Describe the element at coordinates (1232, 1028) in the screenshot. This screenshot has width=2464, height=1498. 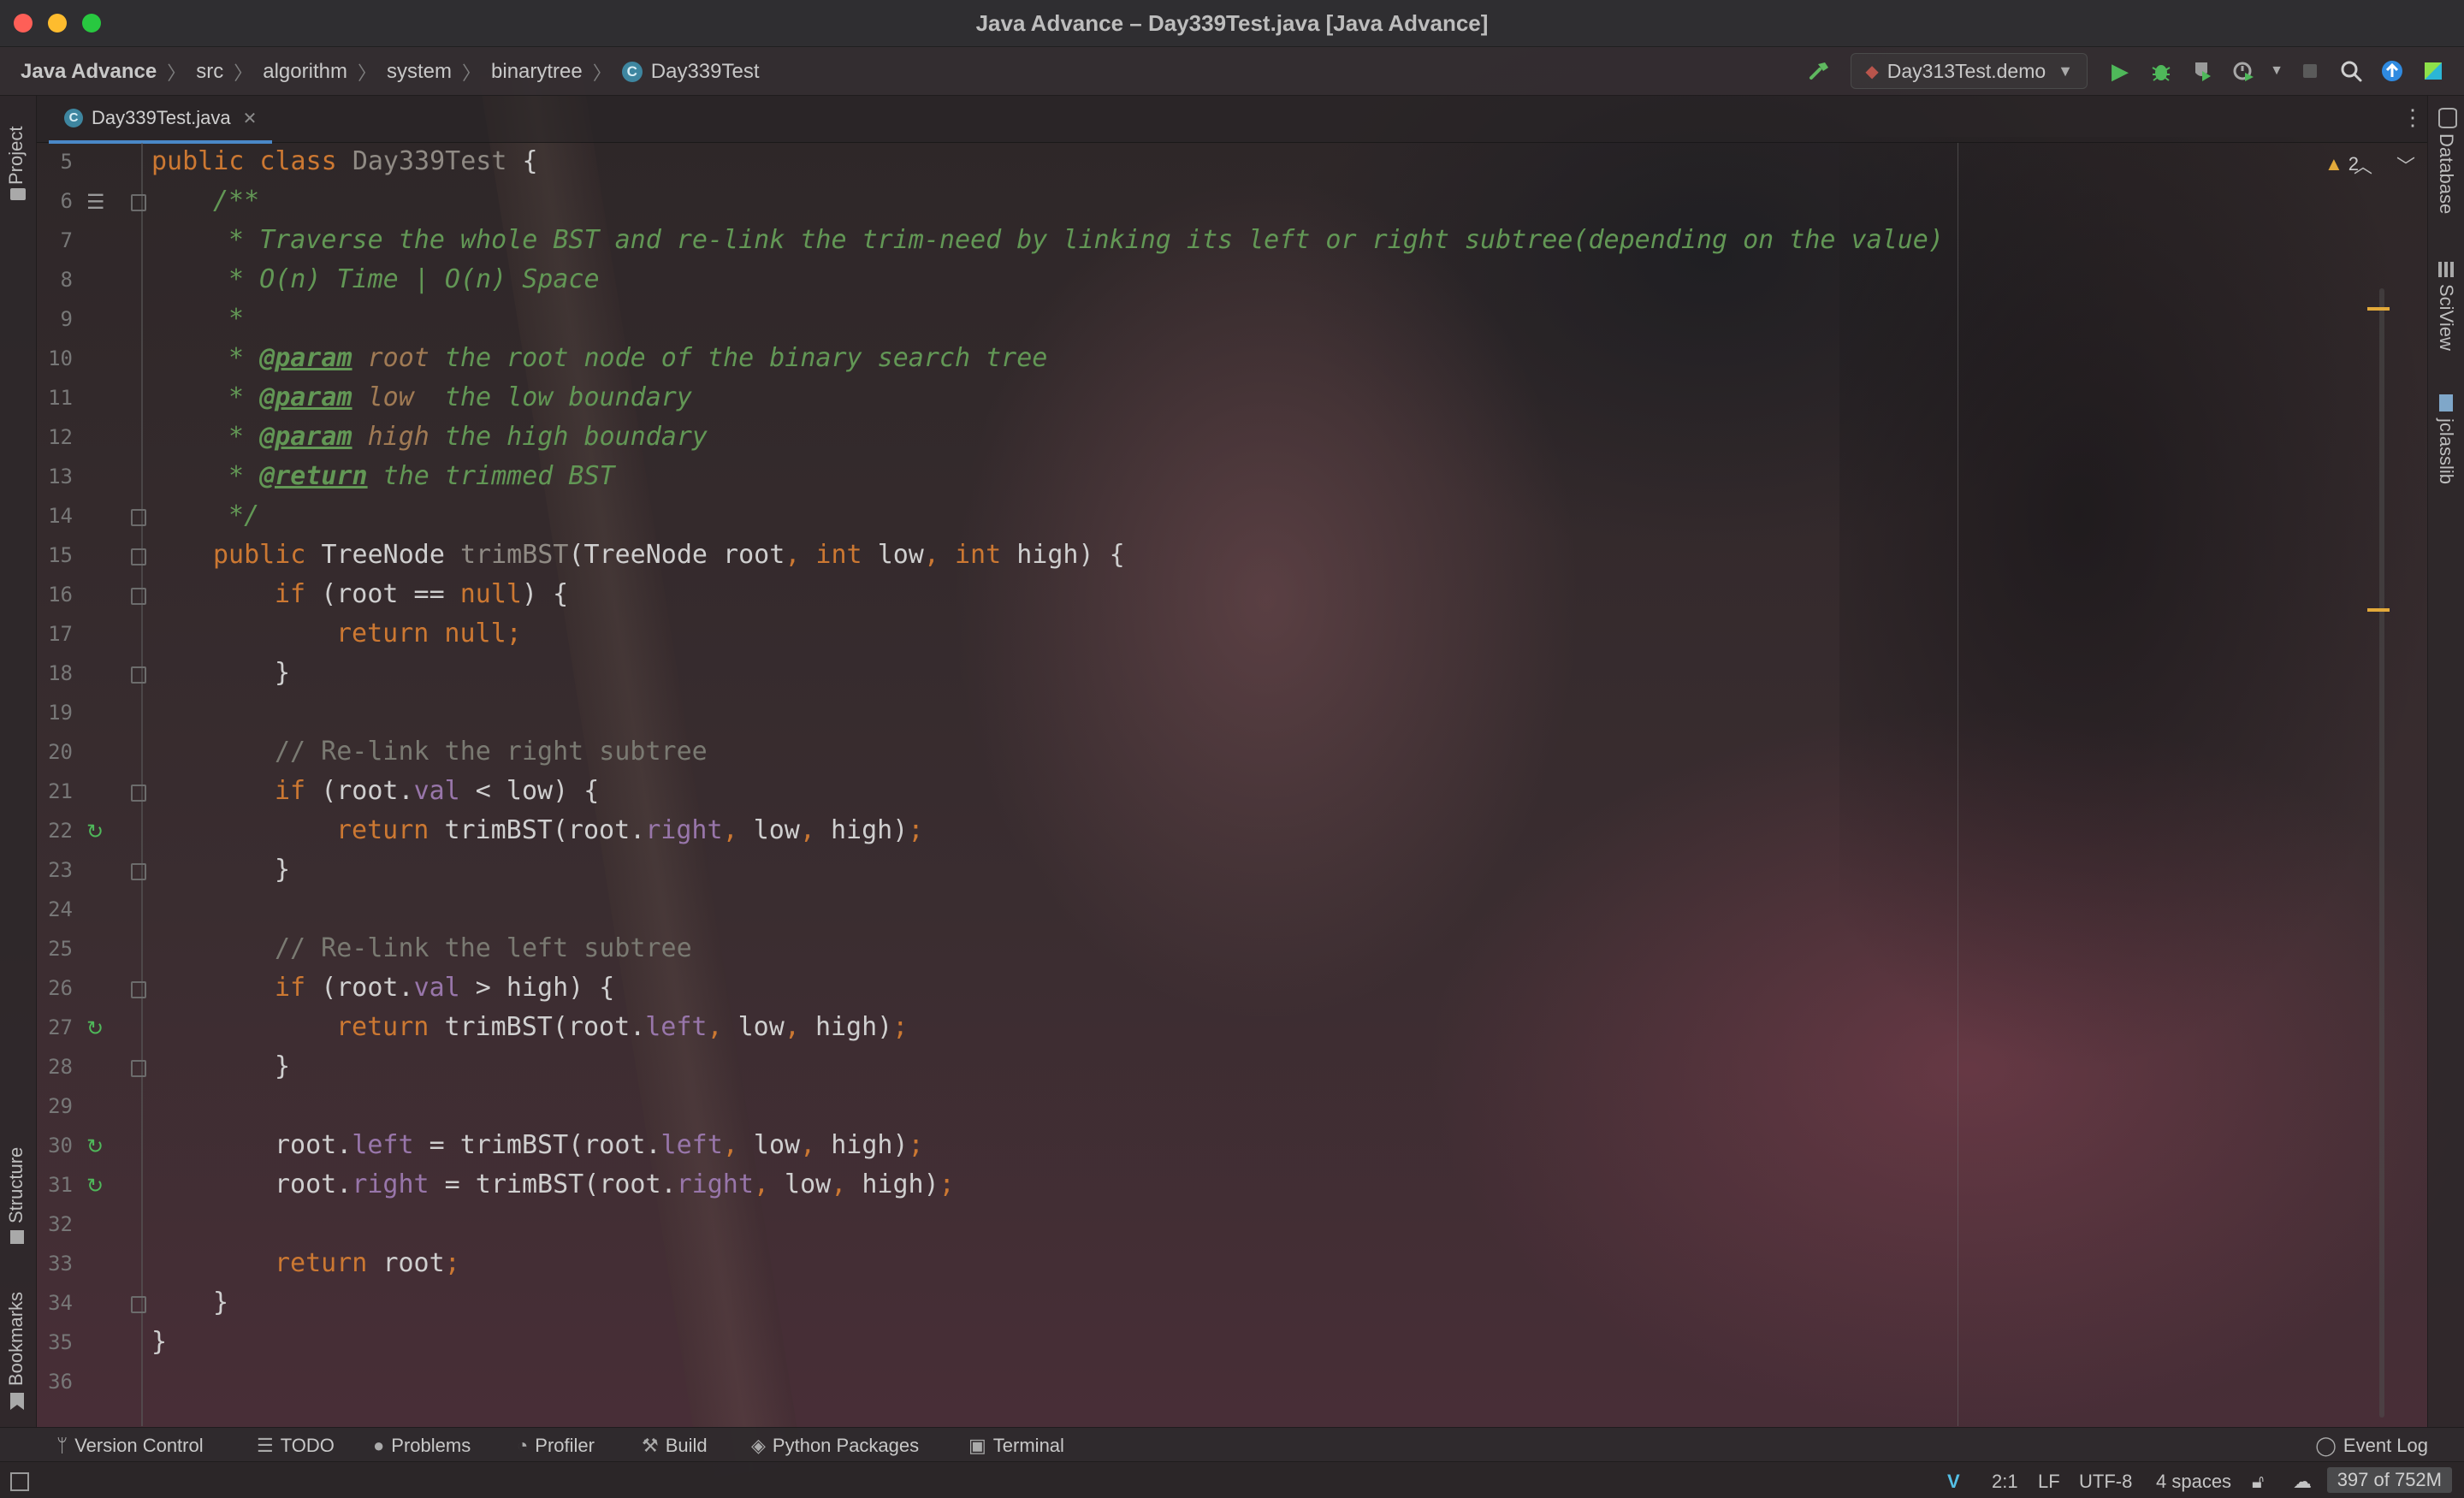
I see `code-line: 27 ↻ return trimBST(root.left, low, high);` at that location.